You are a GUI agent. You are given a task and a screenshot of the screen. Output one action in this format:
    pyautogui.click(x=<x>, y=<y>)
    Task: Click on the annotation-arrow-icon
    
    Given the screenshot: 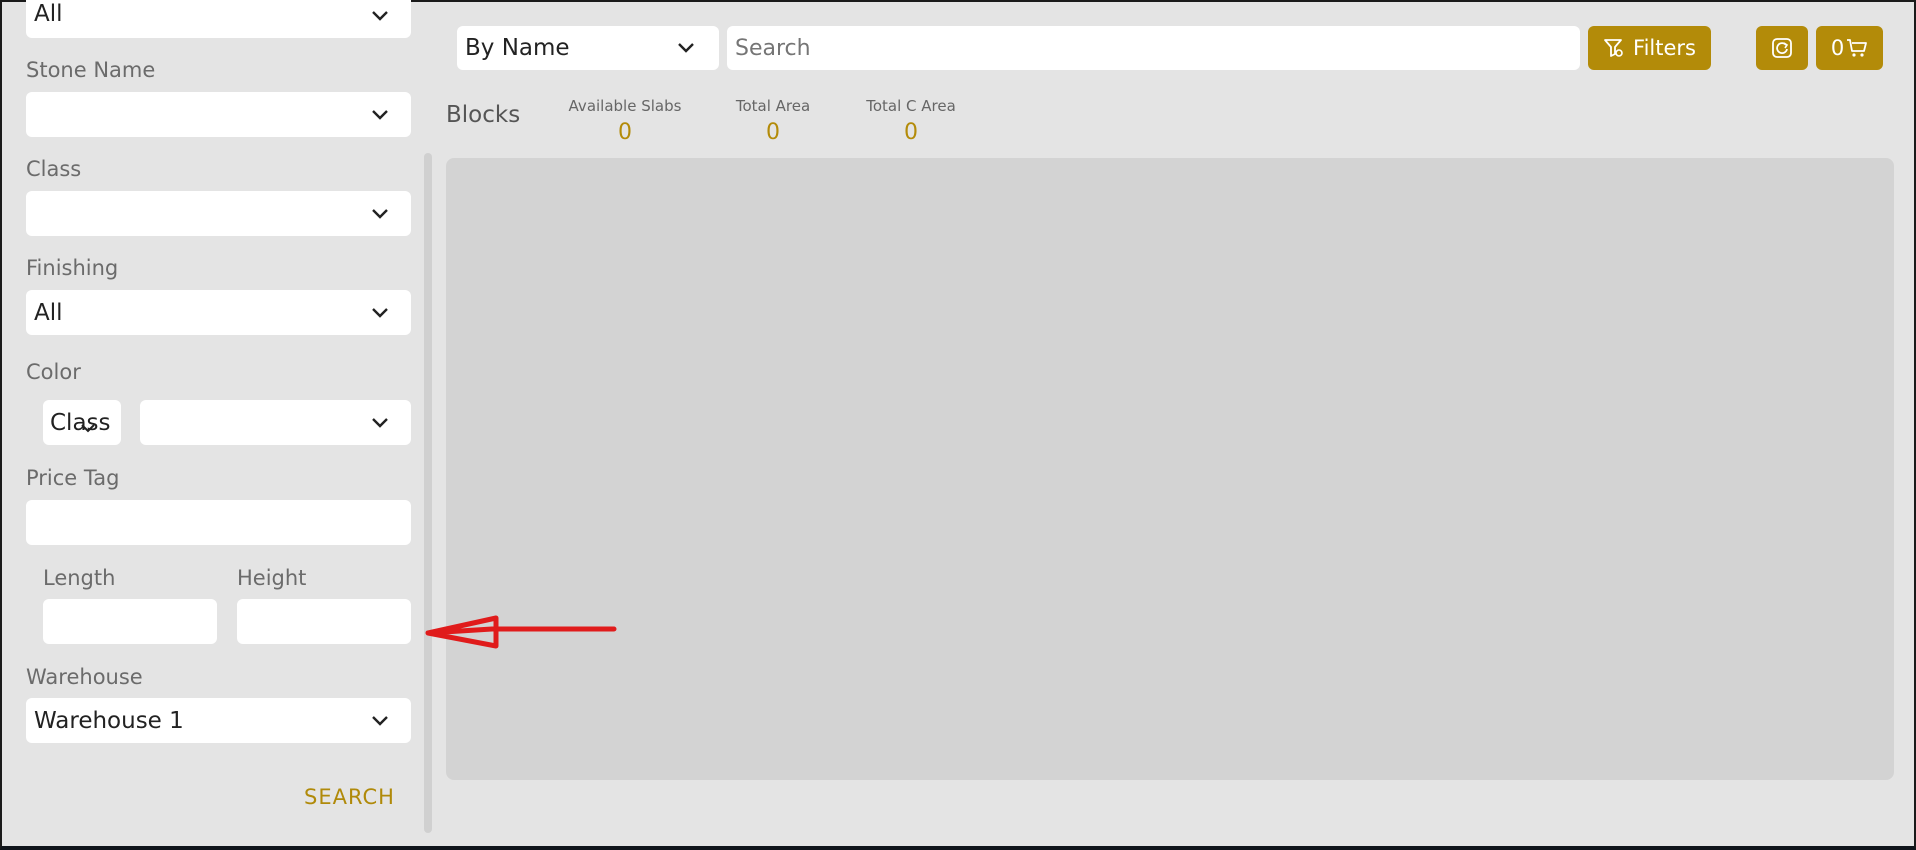 What is the action you would take?
    pyautogui.click(x=521, y=632)
    